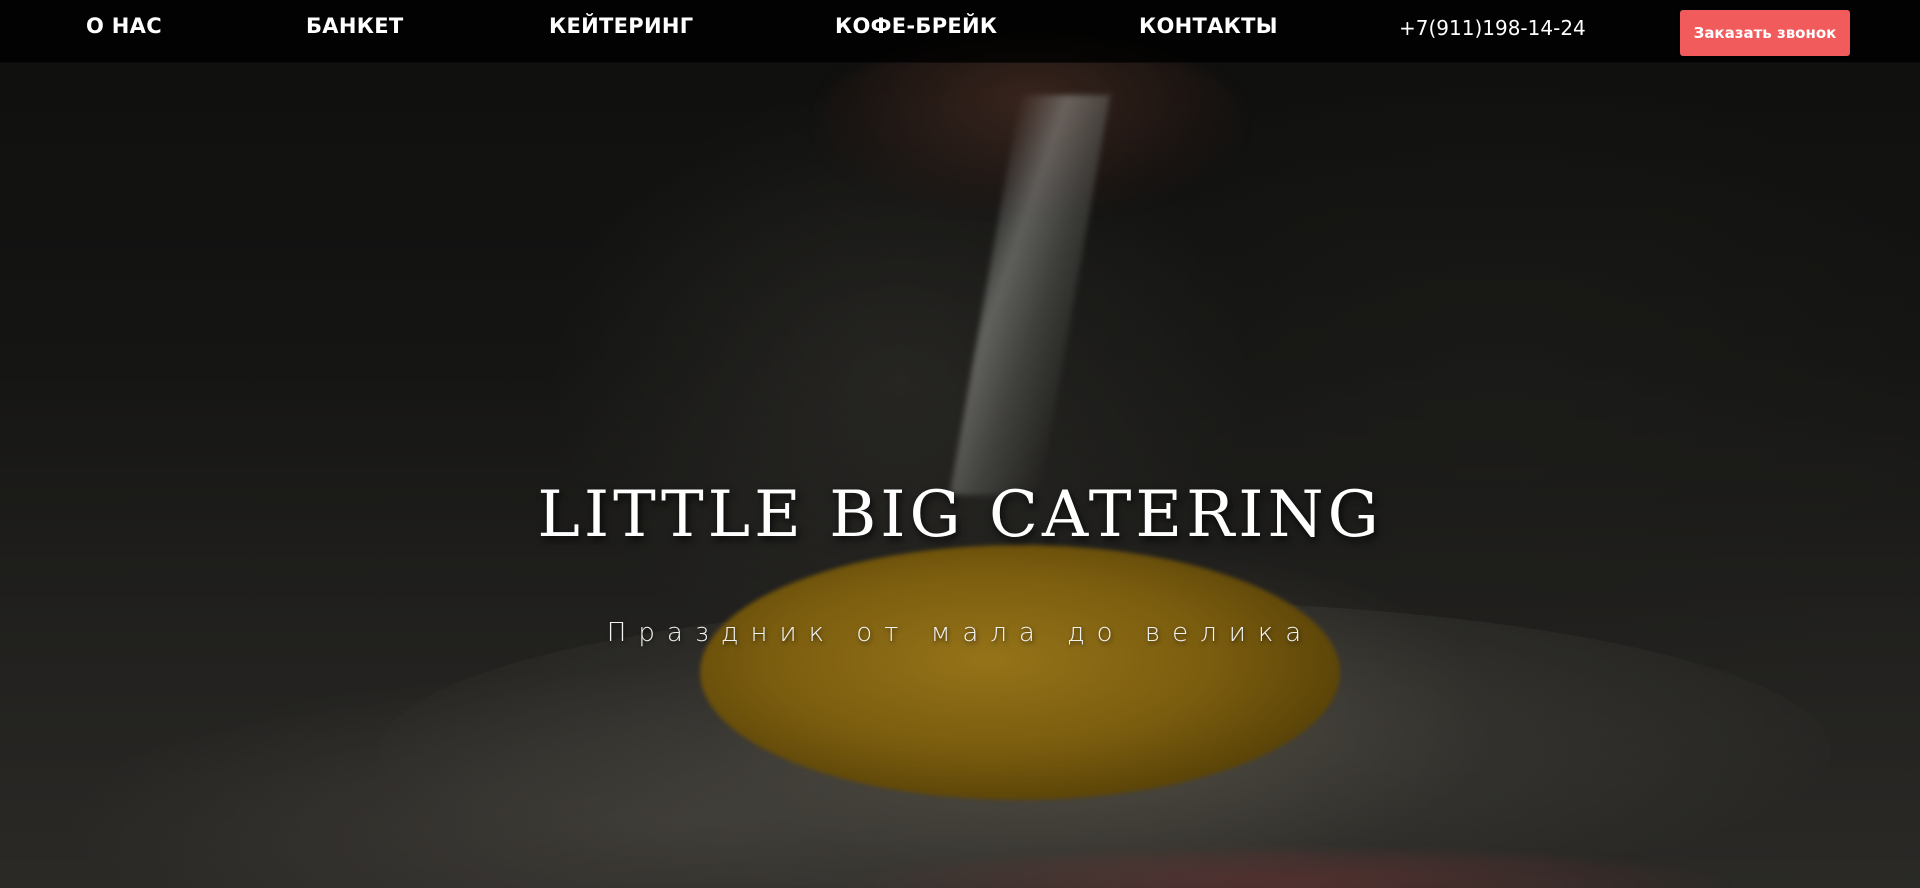  Describe the element at coordinates (960, 515) in the screenshot. I see `hero-title: LITTLE BIG CATERING` at that location.